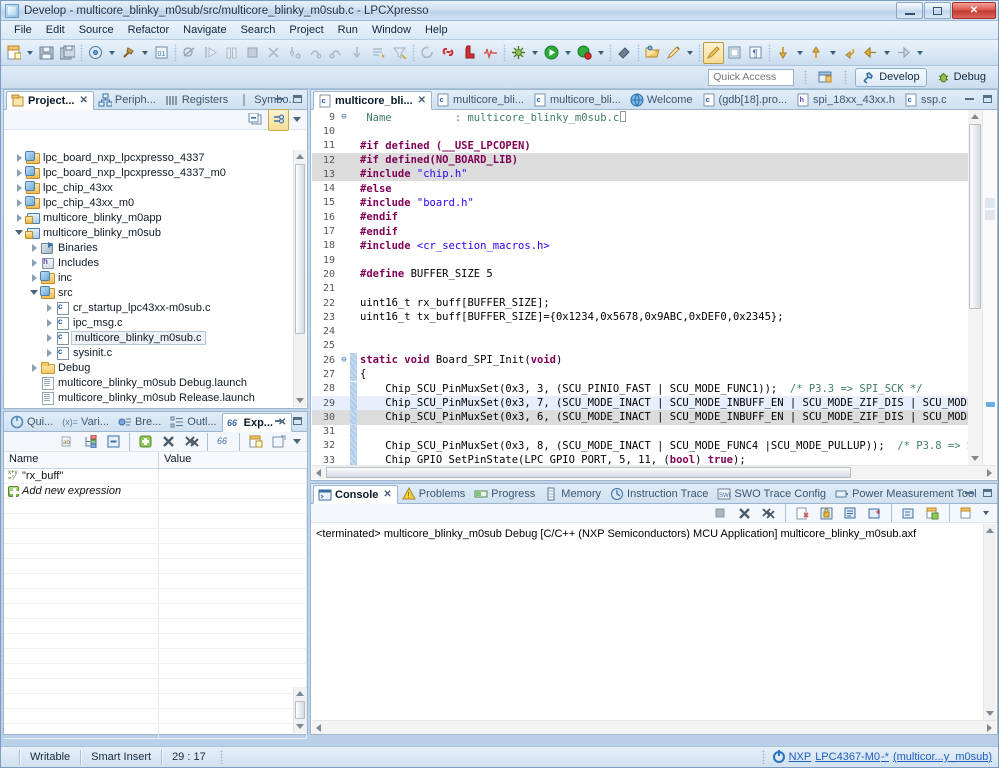  What do you see at coordinates (783, 53) in the screenshot?
I see `next-annotation-icon` at bounding box center [783, 53].